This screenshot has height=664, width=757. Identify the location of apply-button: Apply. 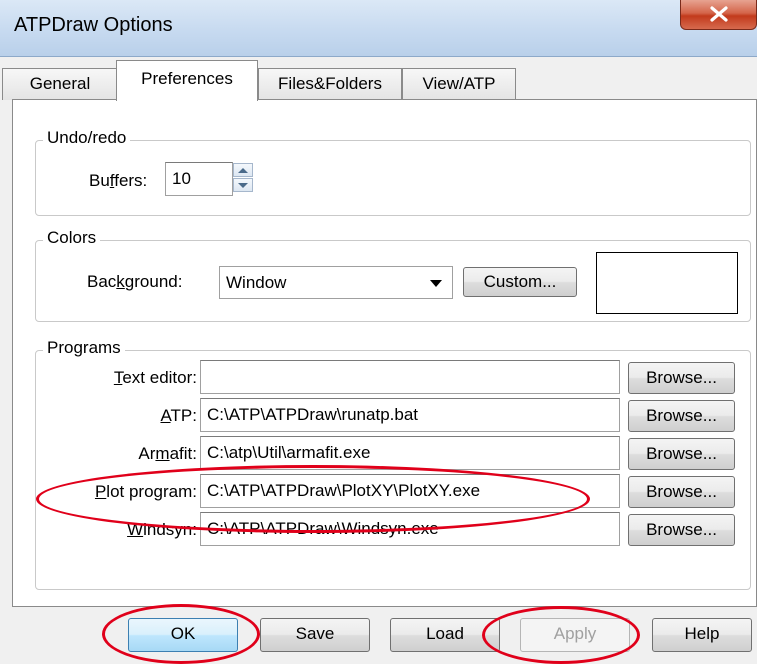
(575, 635).